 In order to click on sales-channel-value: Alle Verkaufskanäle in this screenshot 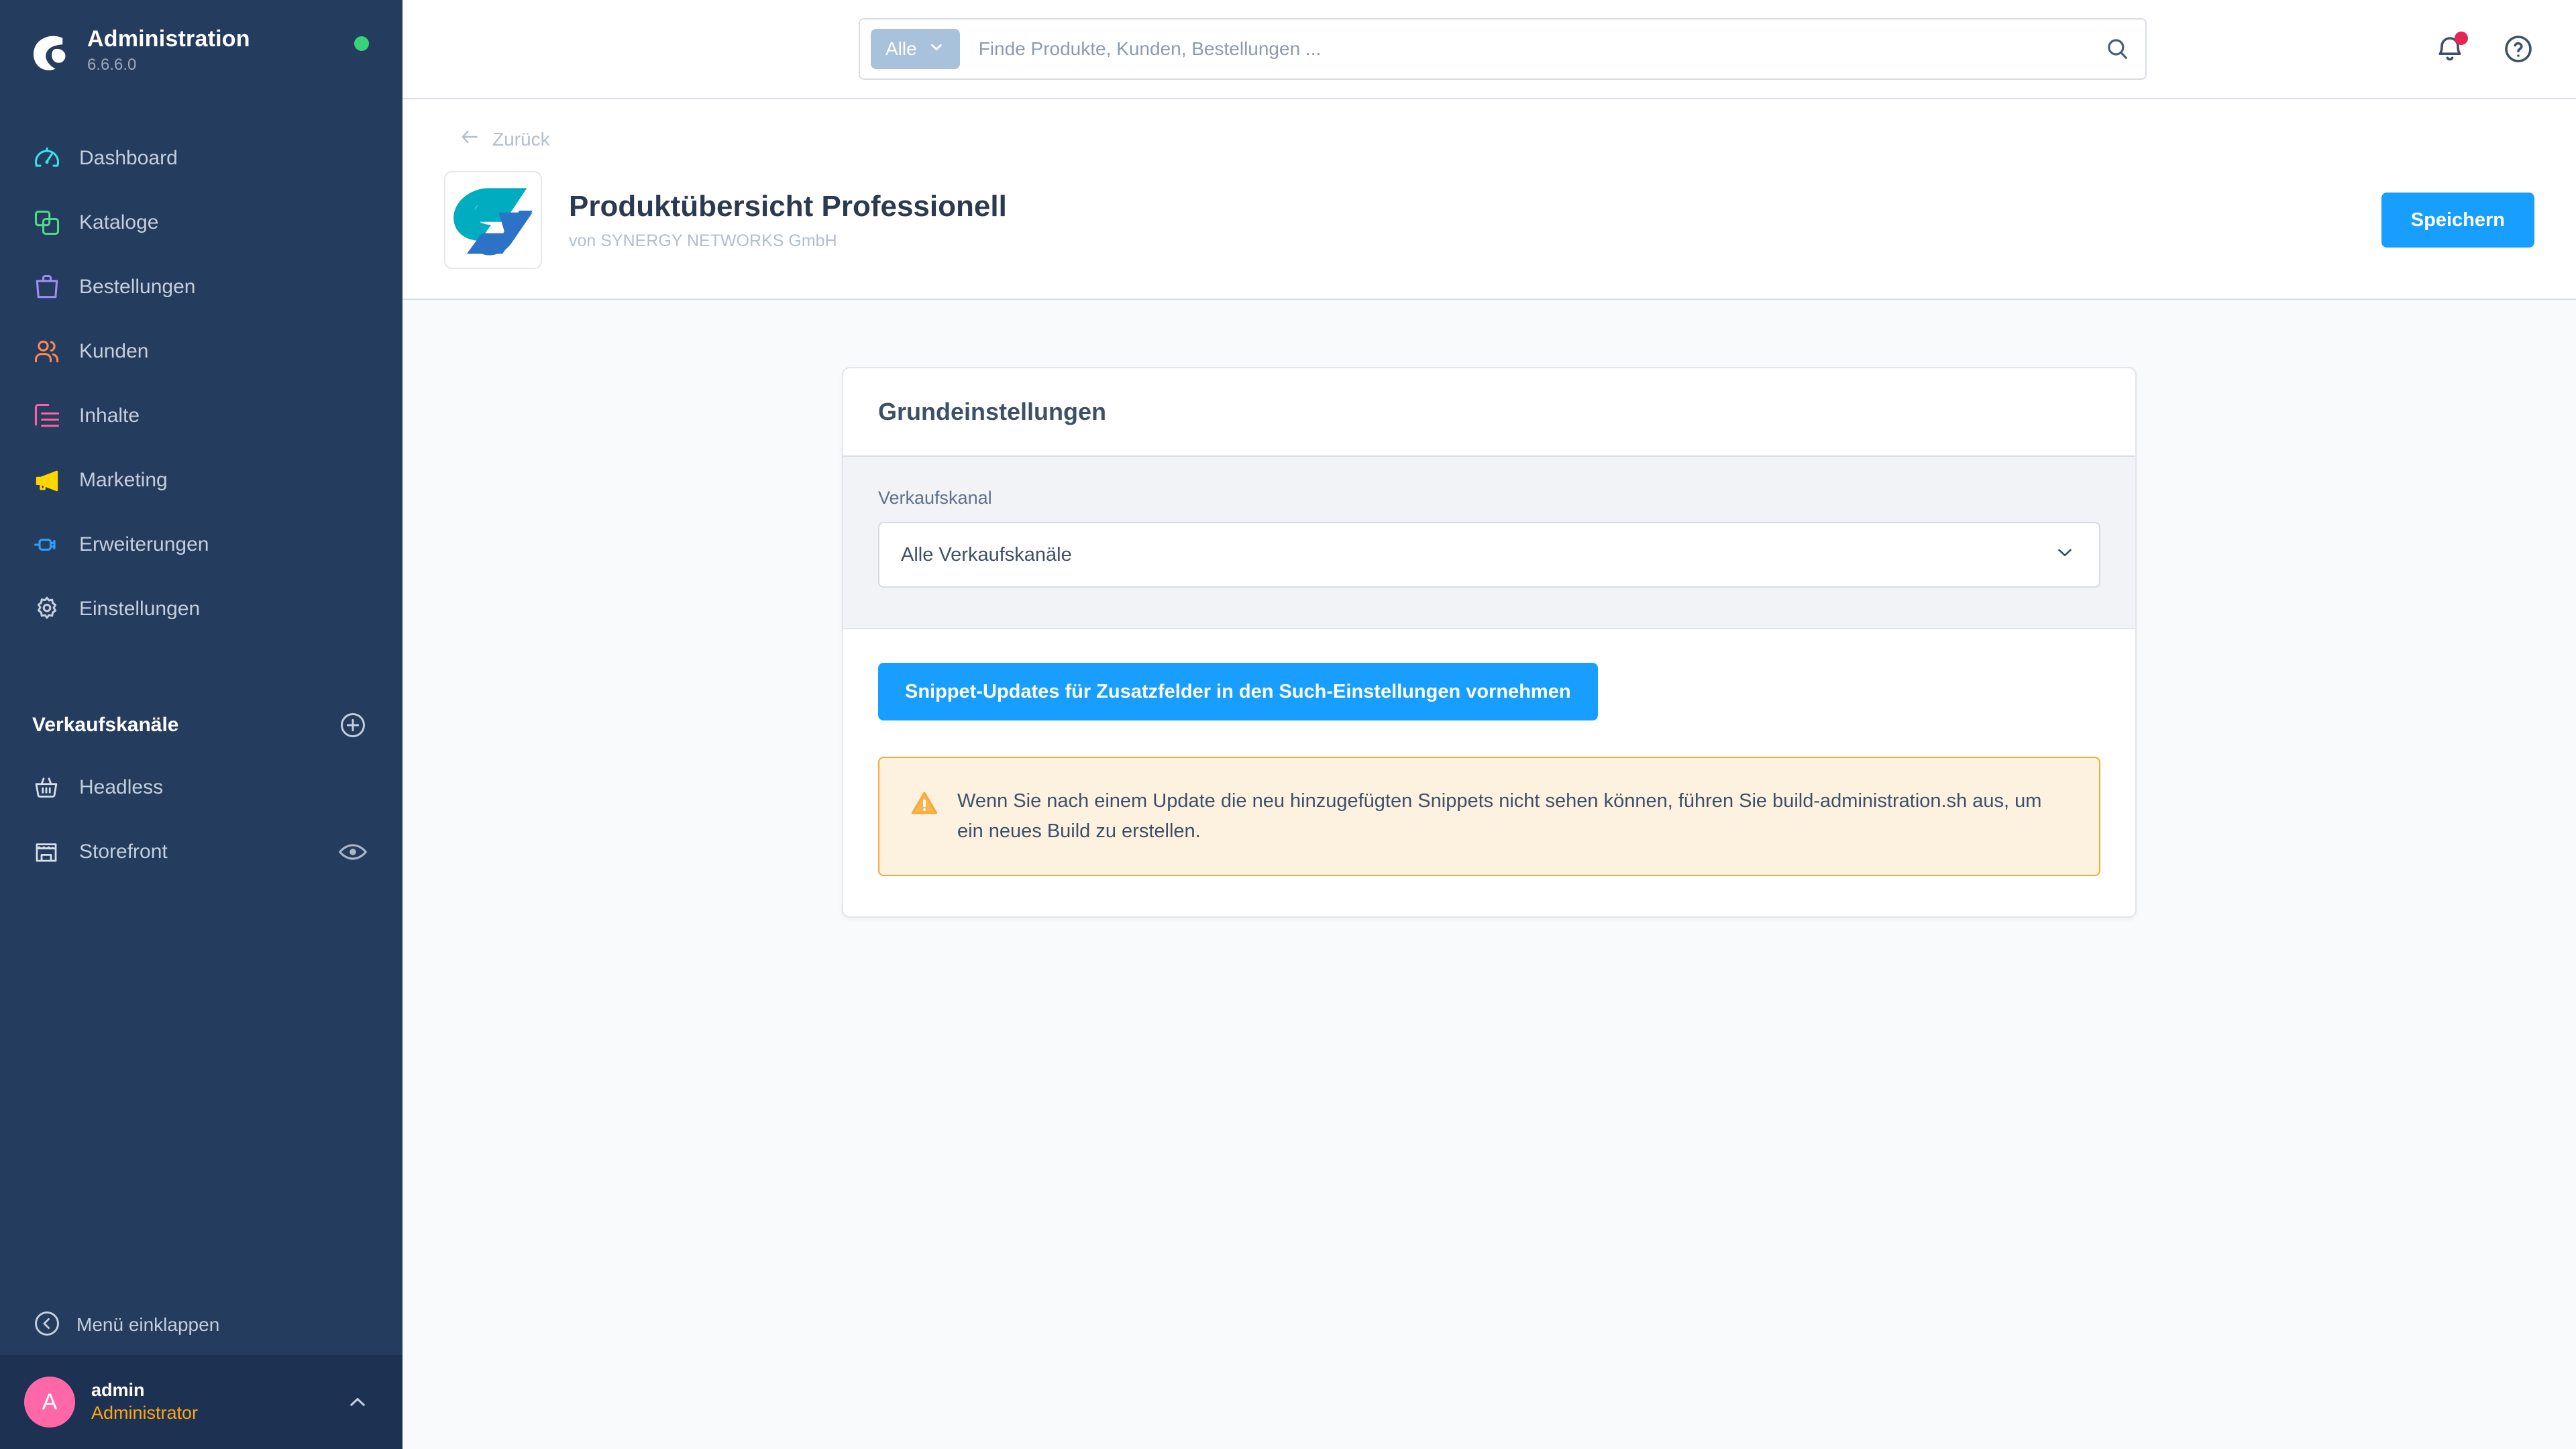, I will do `click(986, 554)`.